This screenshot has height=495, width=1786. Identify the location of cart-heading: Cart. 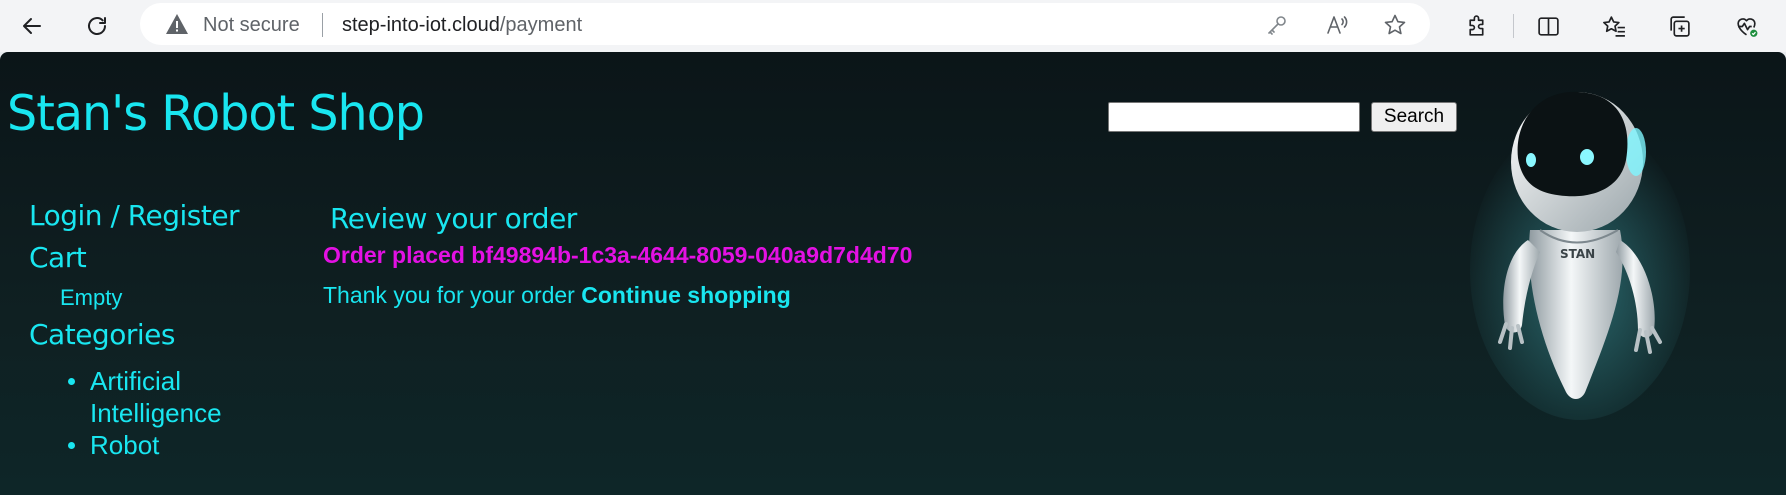
(58, 257).